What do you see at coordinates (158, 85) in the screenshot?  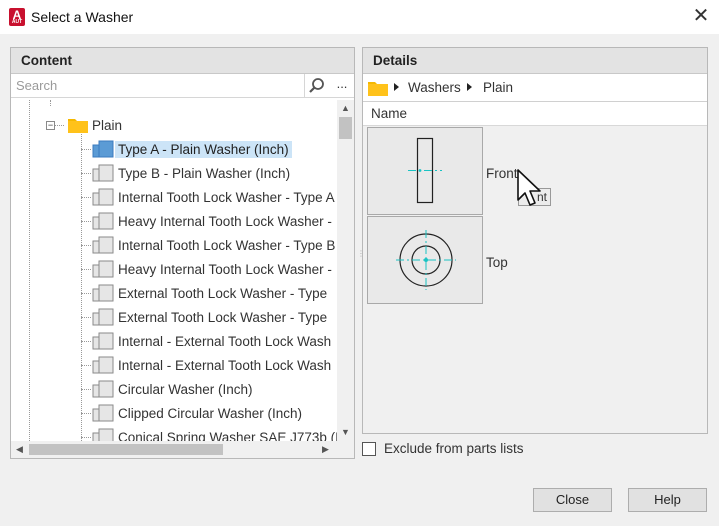 I see `search-input` at bounding box center [158, 85].